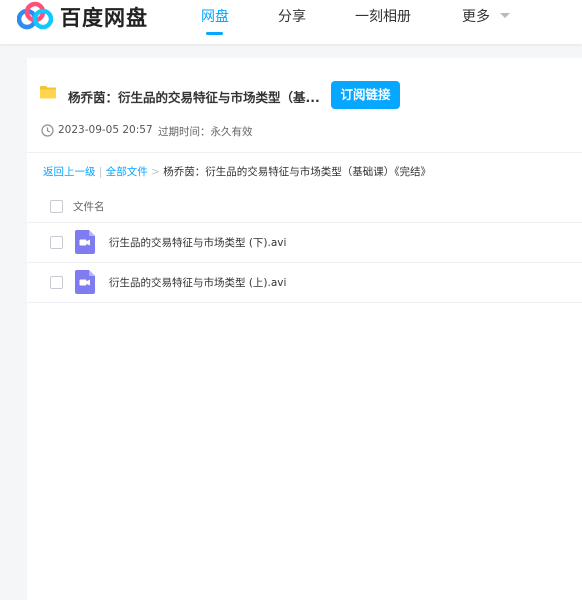 Image resolution: width=582 pixels, height=600 pixels. Describe the element at coordinates (56, 206) in the screenshot. I see `select-all-checkbox` at that location.